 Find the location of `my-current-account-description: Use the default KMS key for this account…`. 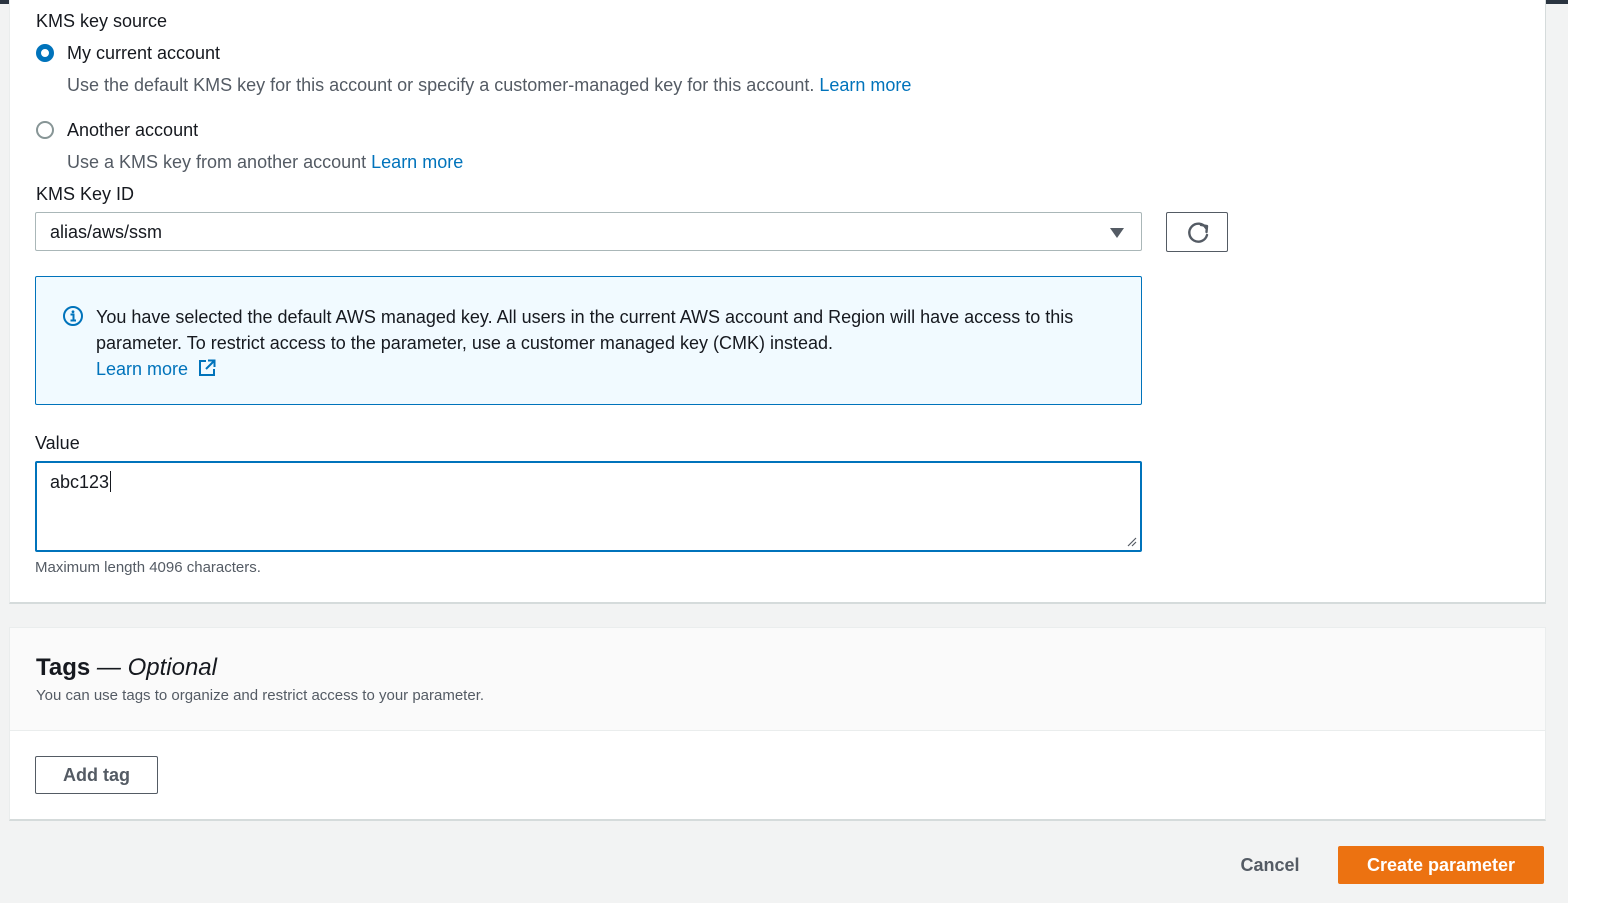

my-current-account-description: Use the default KMS key for this account… is located at coordinates (489, 85).